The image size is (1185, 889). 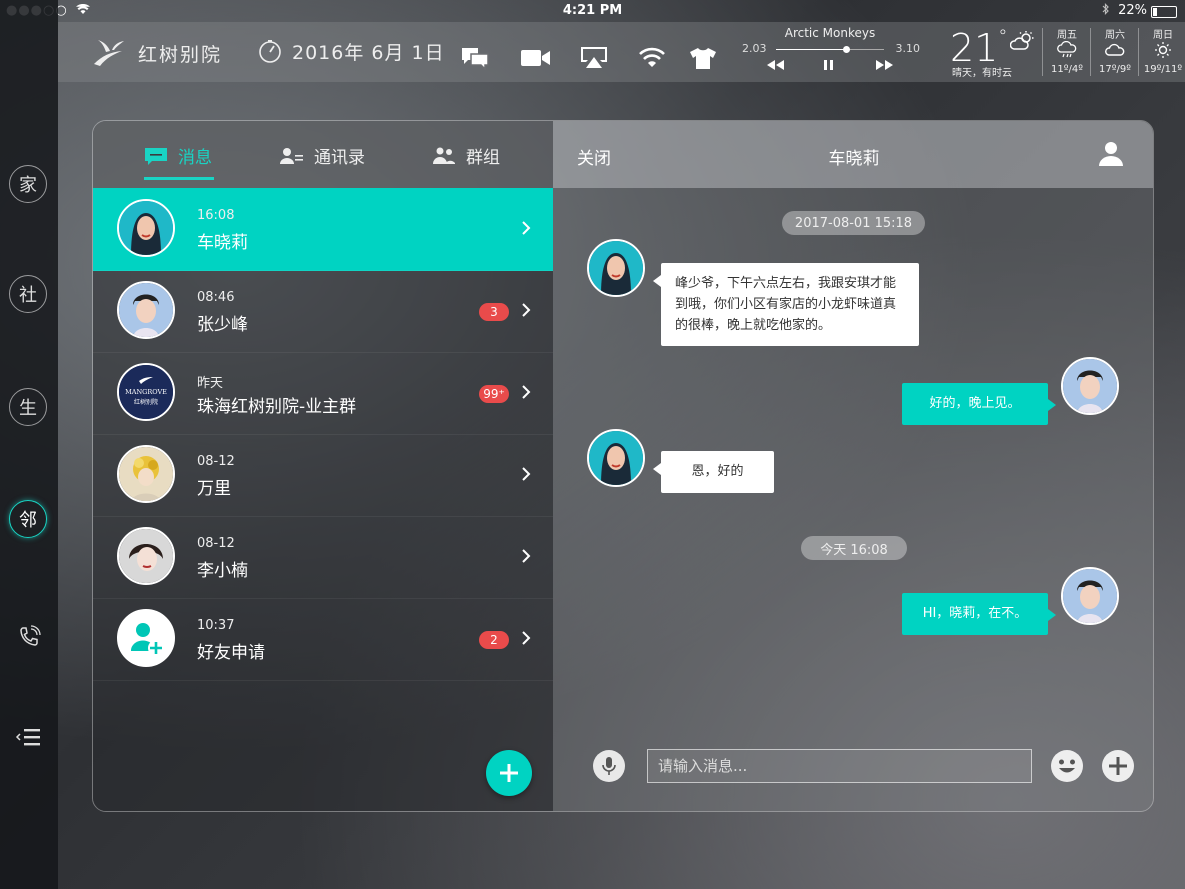 I want to click on forecast-temp: 19º/11º, so click(x=1163, y=69).